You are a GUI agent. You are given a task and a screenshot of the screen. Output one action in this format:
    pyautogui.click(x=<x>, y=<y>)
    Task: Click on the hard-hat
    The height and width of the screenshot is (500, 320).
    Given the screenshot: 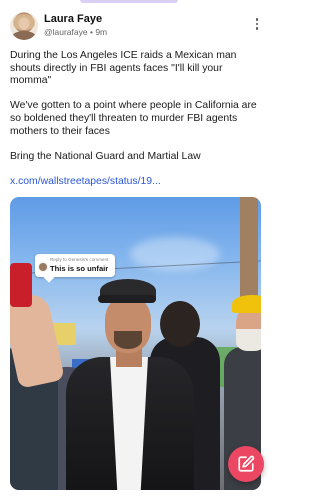 What is the action you would take?
    pyautogui.click(x=246, y=304)
    